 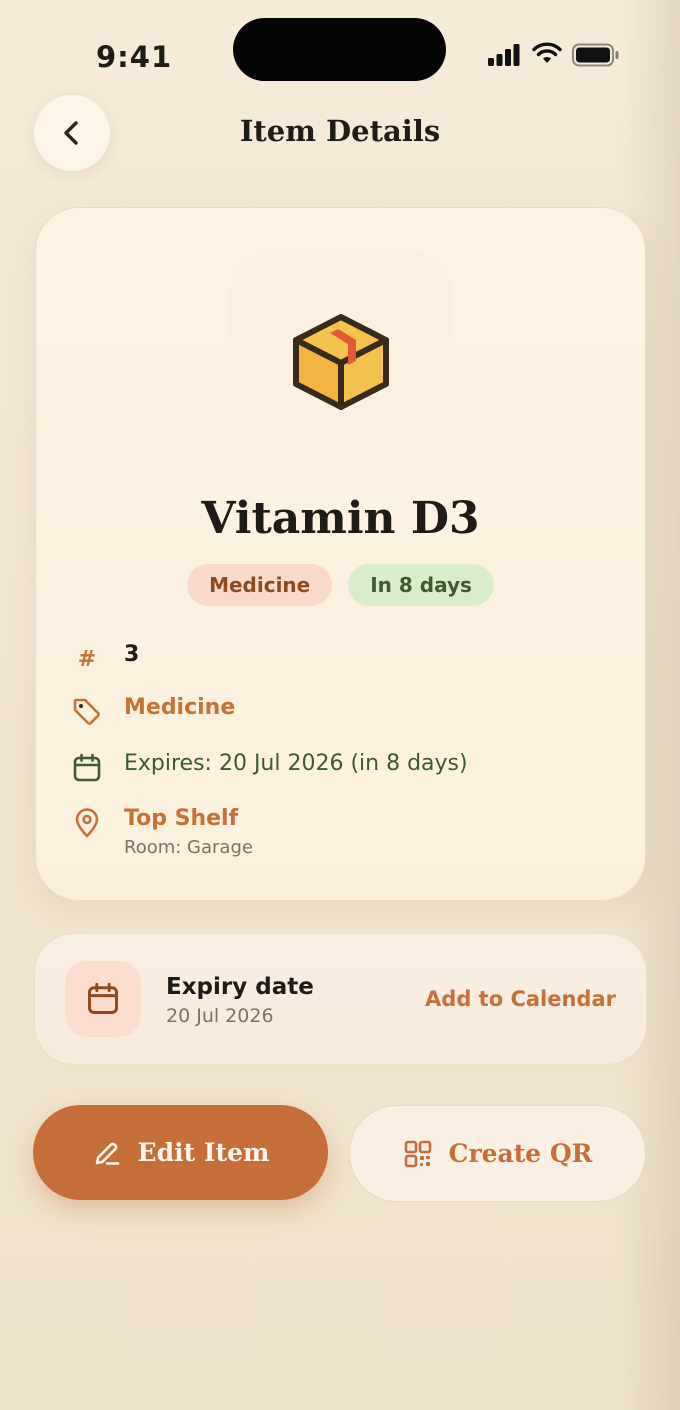 What do you see at coordinates (132, 654) in the screenshot?
I see `quantity-value: 3` at bounding box center [132, 654].